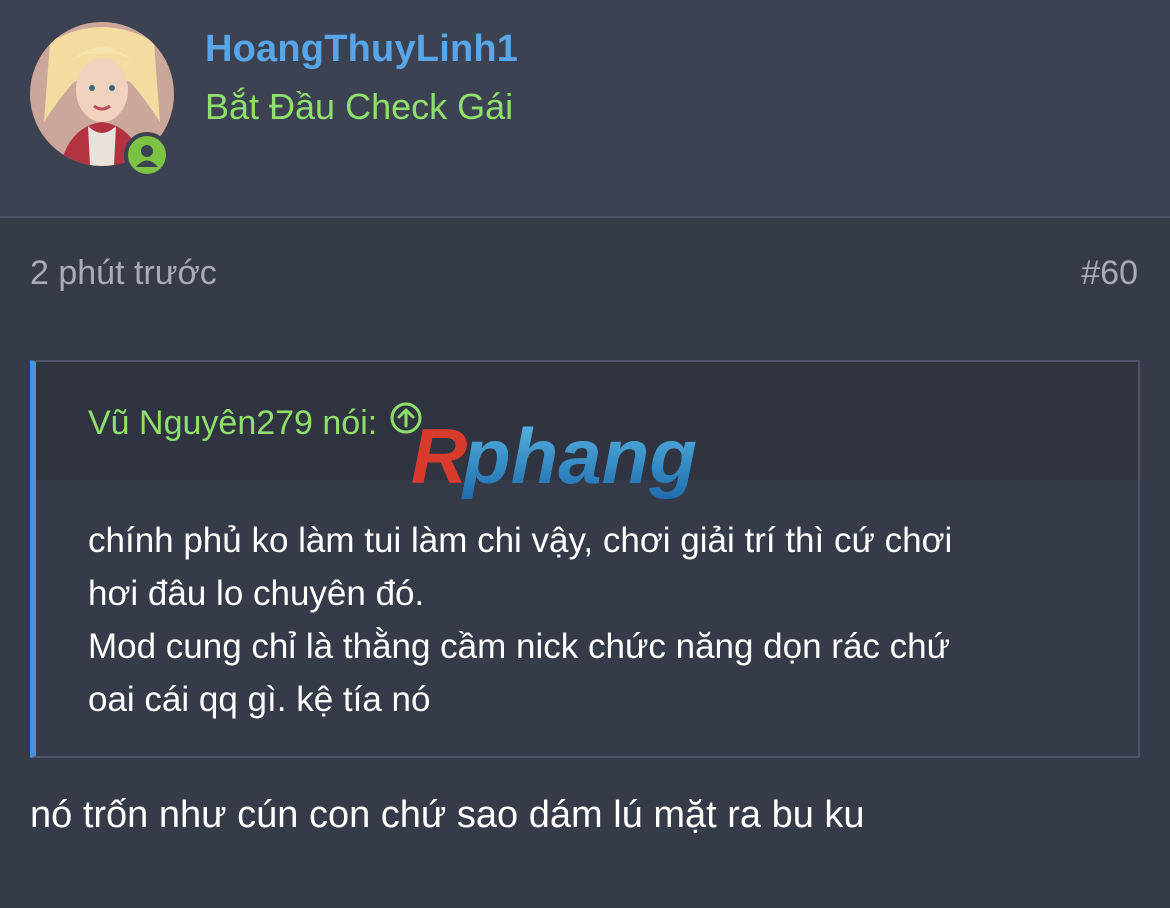 Image resolution: width=1170 pixels, height=908 pixels. I want to click on quote-header: Vũ Nguyên279 nói:, so click(587, 421).